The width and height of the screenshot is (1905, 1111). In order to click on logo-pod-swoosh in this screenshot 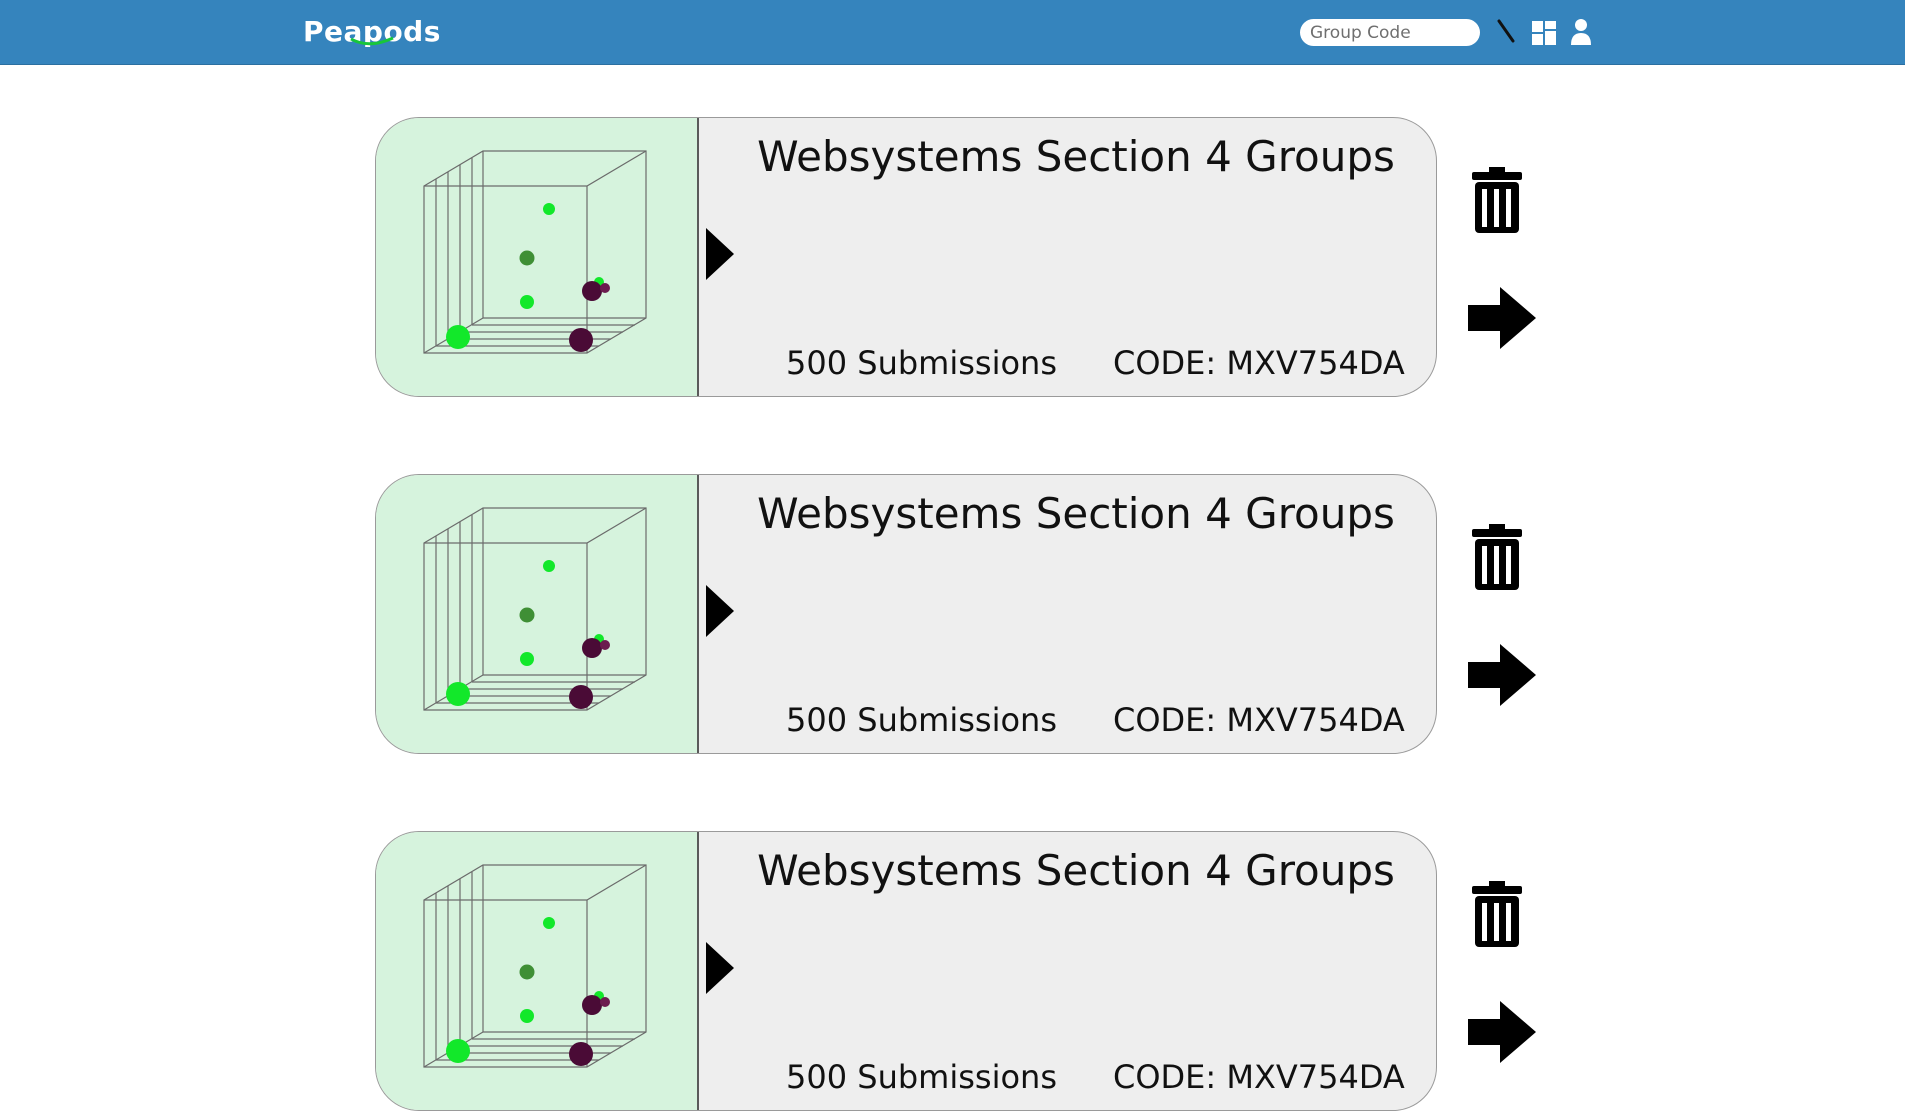, I will do `click(372, 41)`.